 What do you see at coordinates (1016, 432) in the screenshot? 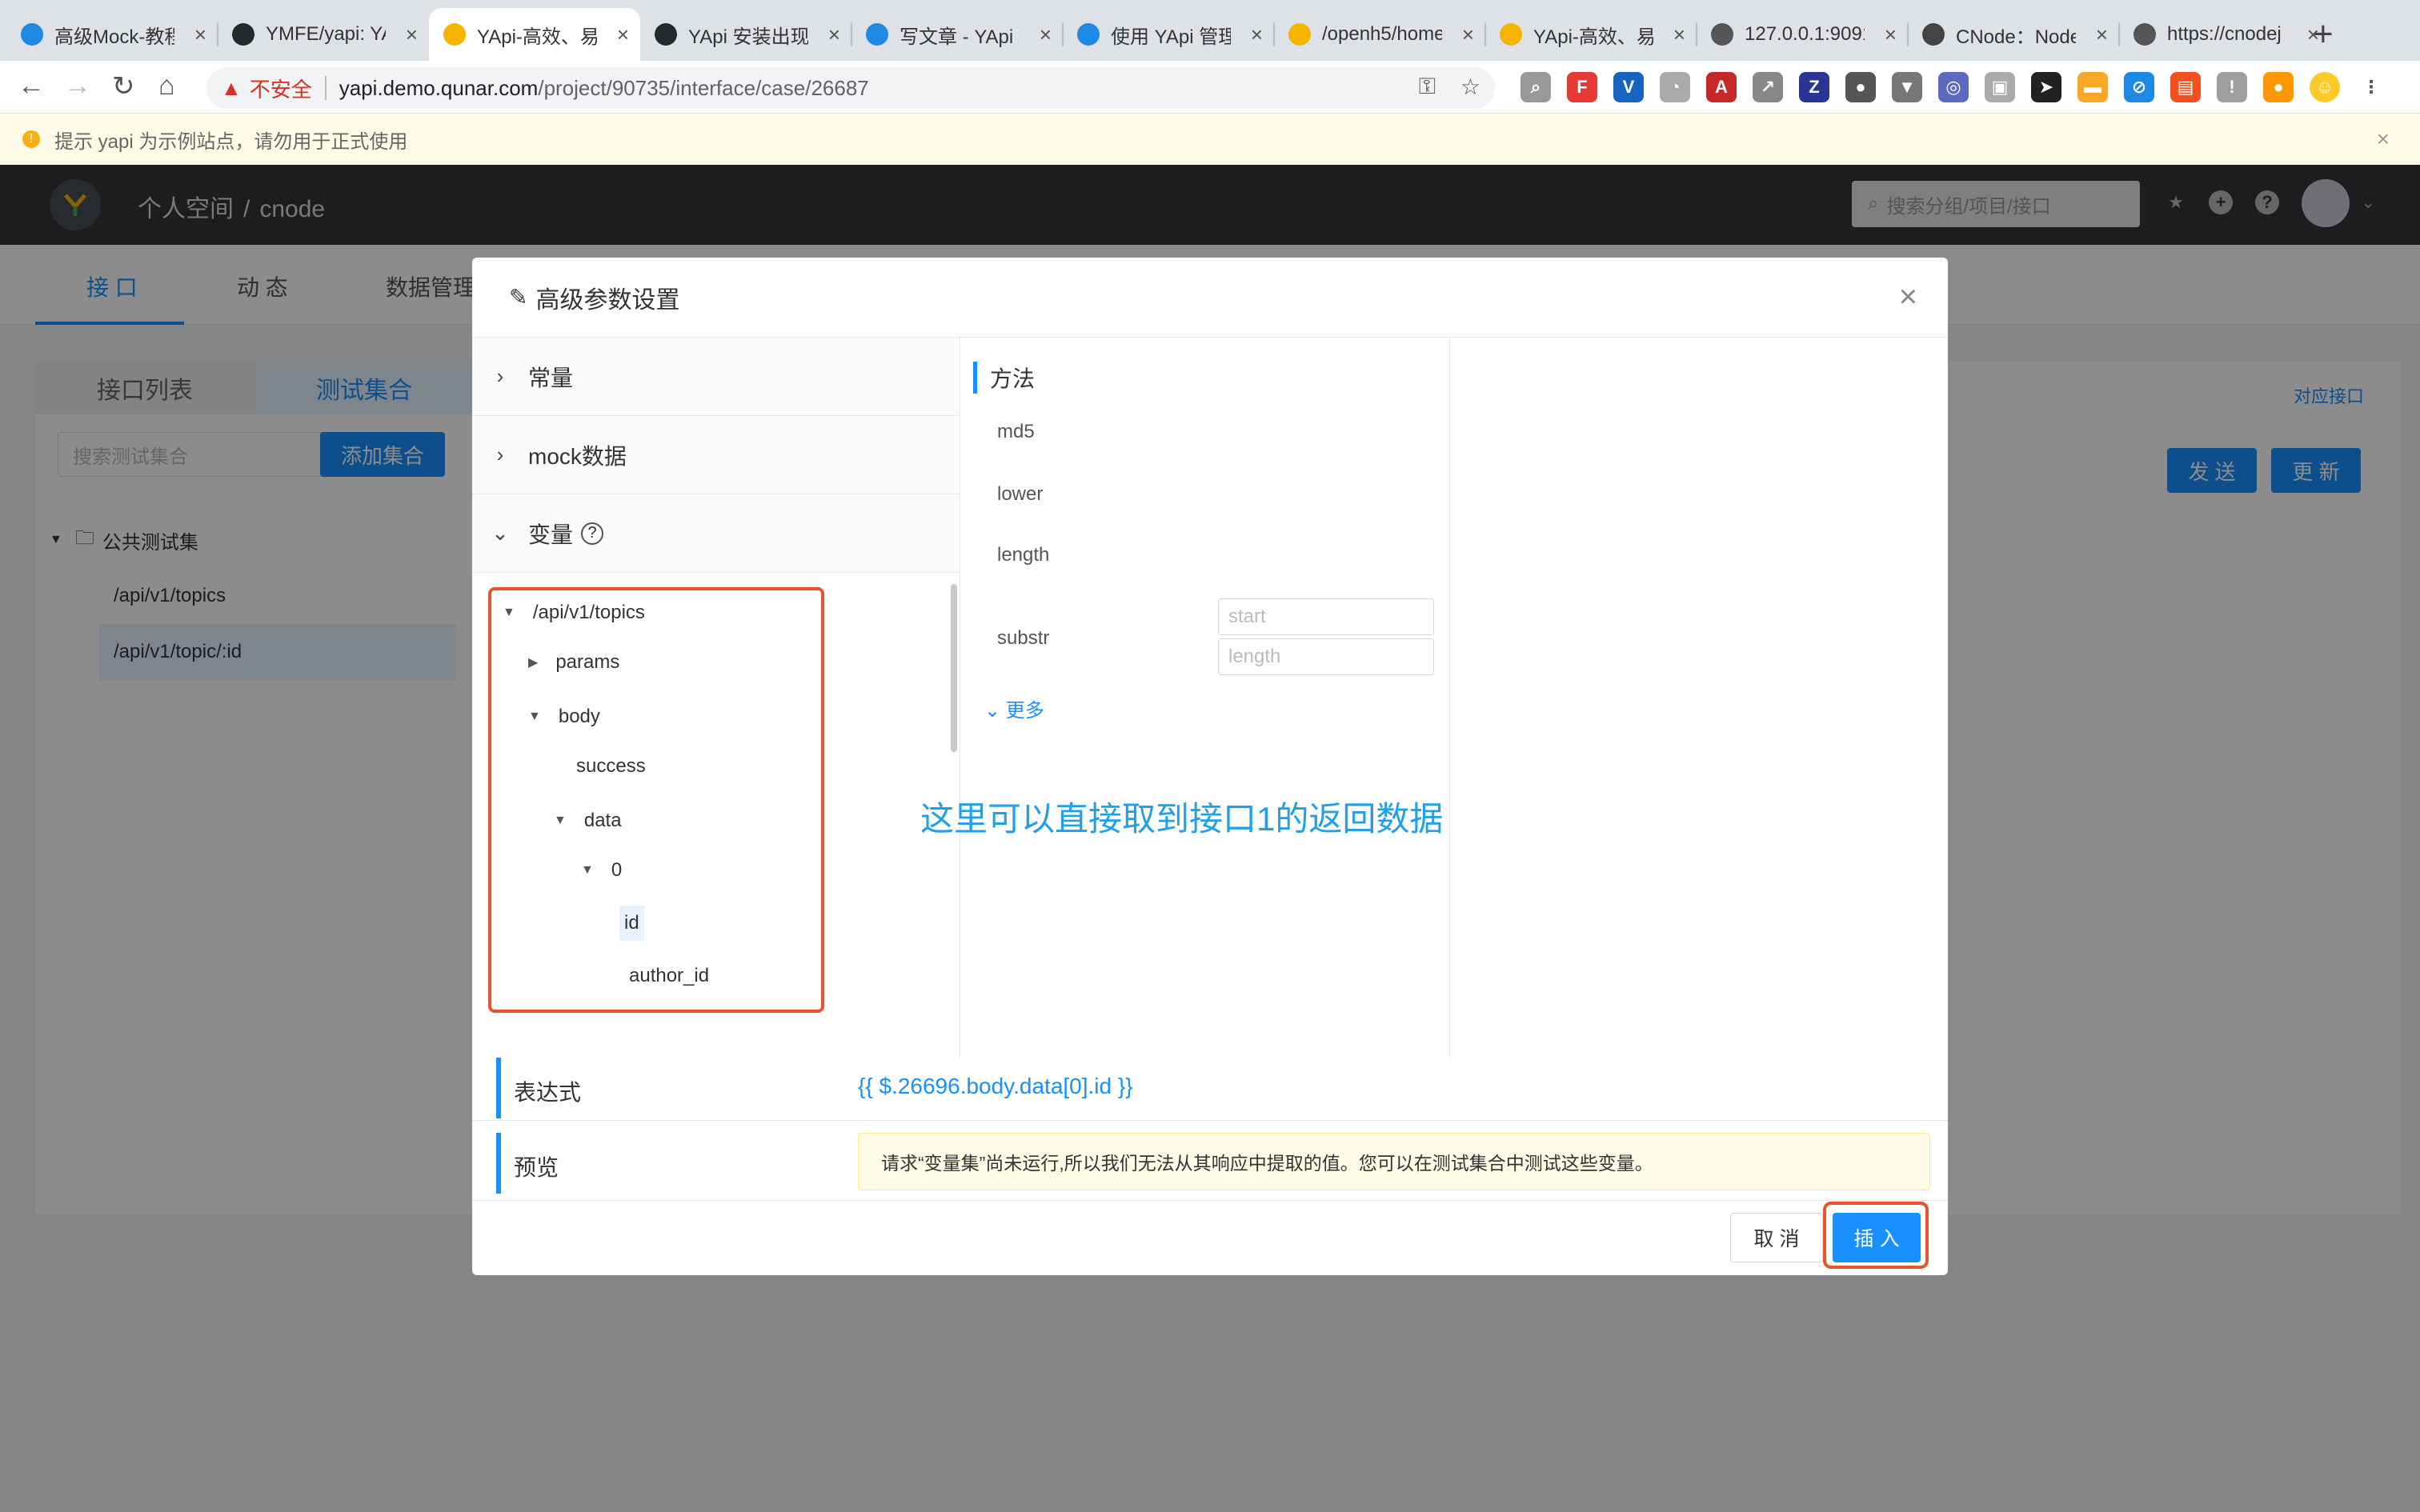
I see `method-md5: md5` at bounding box center [1016, 432].